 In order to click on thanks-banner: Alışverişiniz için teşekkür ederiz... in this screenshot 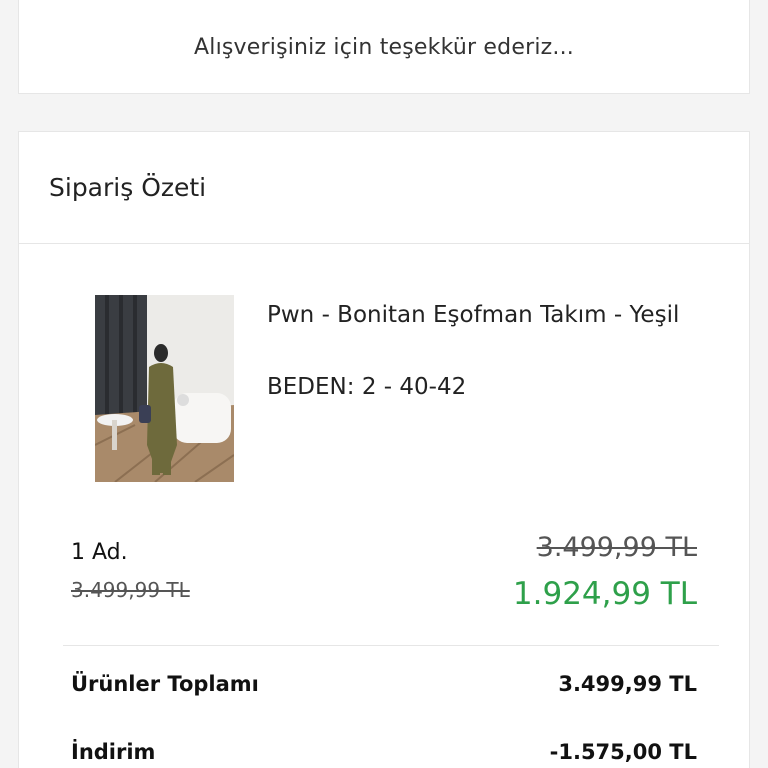, I will do `click(384, 47)`.